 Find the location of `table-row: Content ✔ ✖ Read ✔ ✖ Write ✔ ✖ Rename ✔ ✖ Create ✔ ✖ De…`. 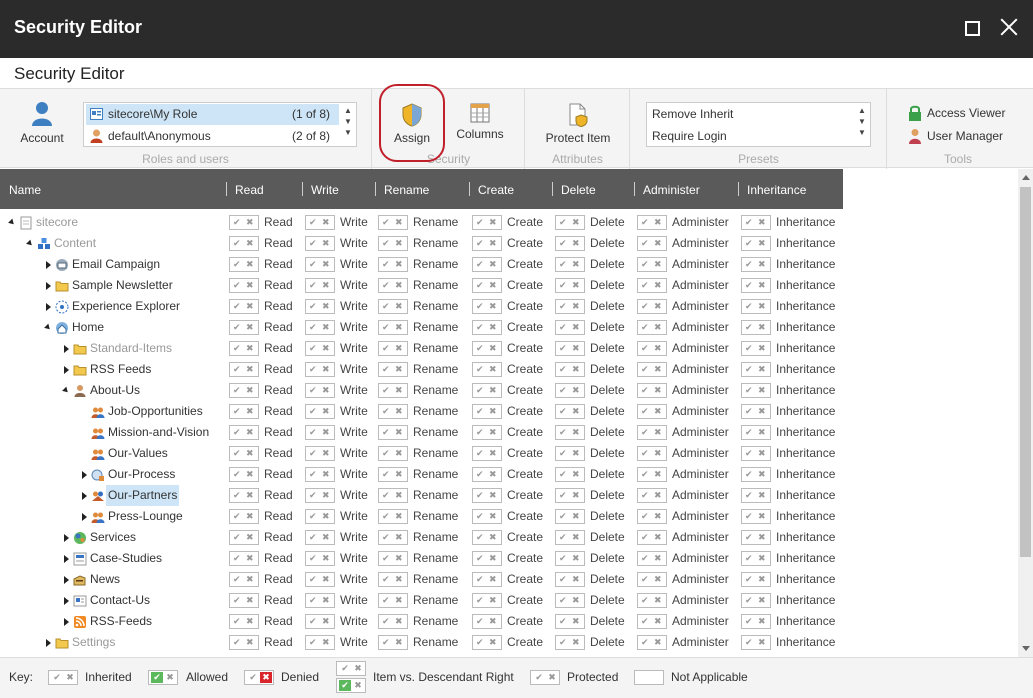

table-row: Content ✔ ✖ Read ✔ ✖ Write ✔ ✖ Rename ✔ ✖ Create ✔ ✖ De… is located at coordinates (421, 243).